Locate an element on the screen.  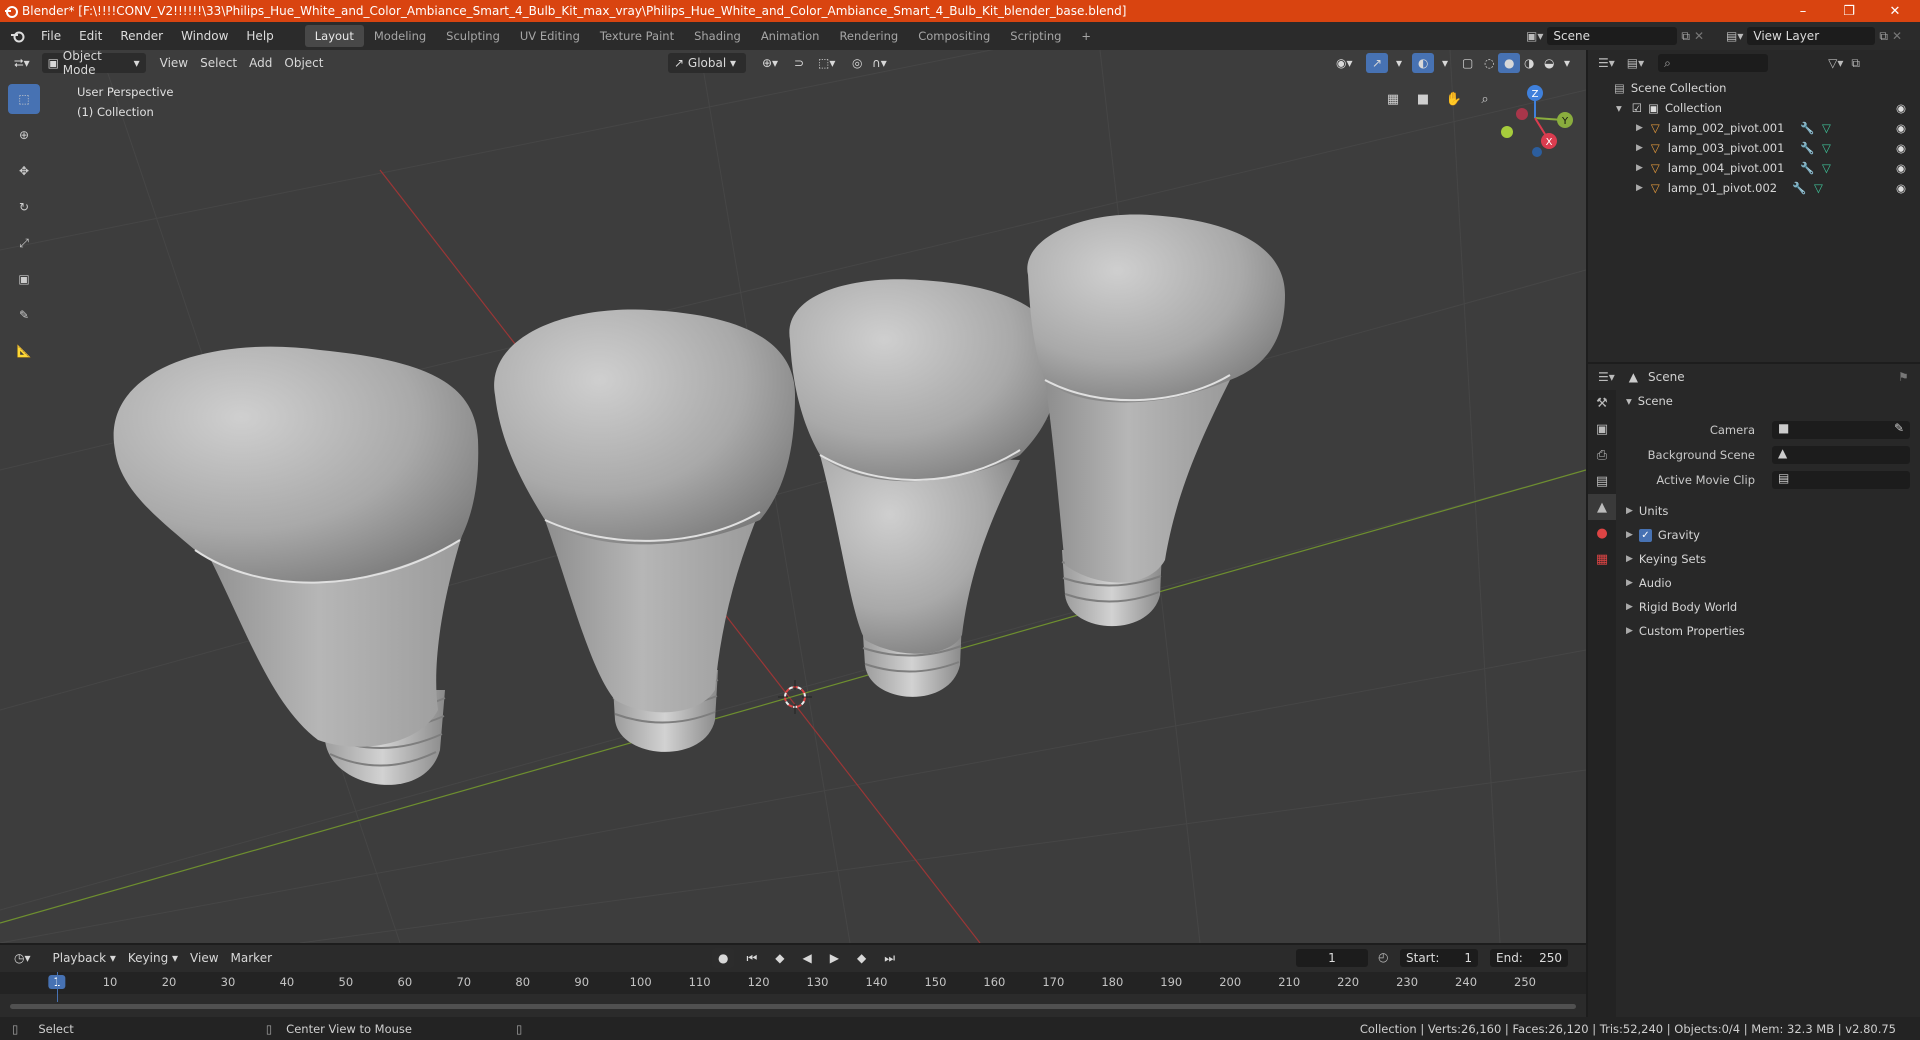
world-tab-icon: ● is located at coordinates (1602, 533).